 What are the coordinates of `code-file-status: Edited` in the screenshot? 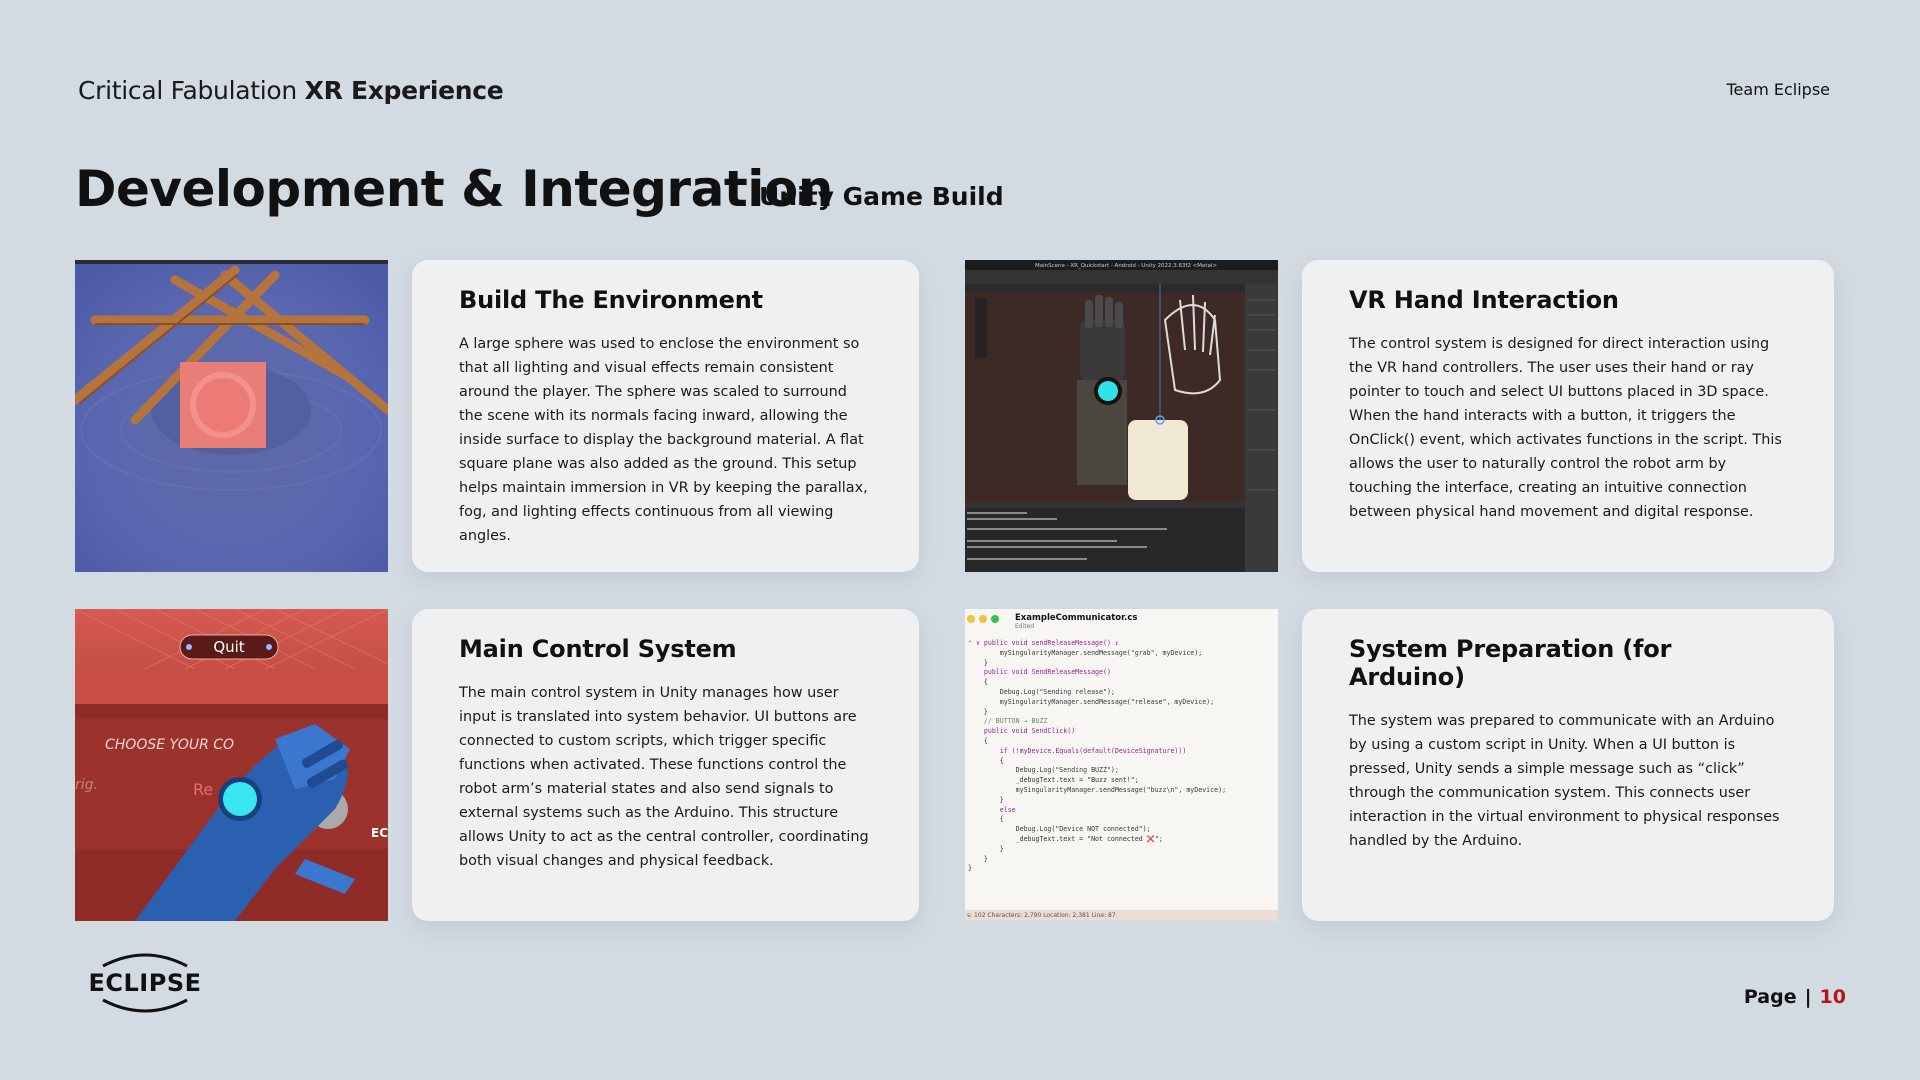 It's located at (1025, 626).